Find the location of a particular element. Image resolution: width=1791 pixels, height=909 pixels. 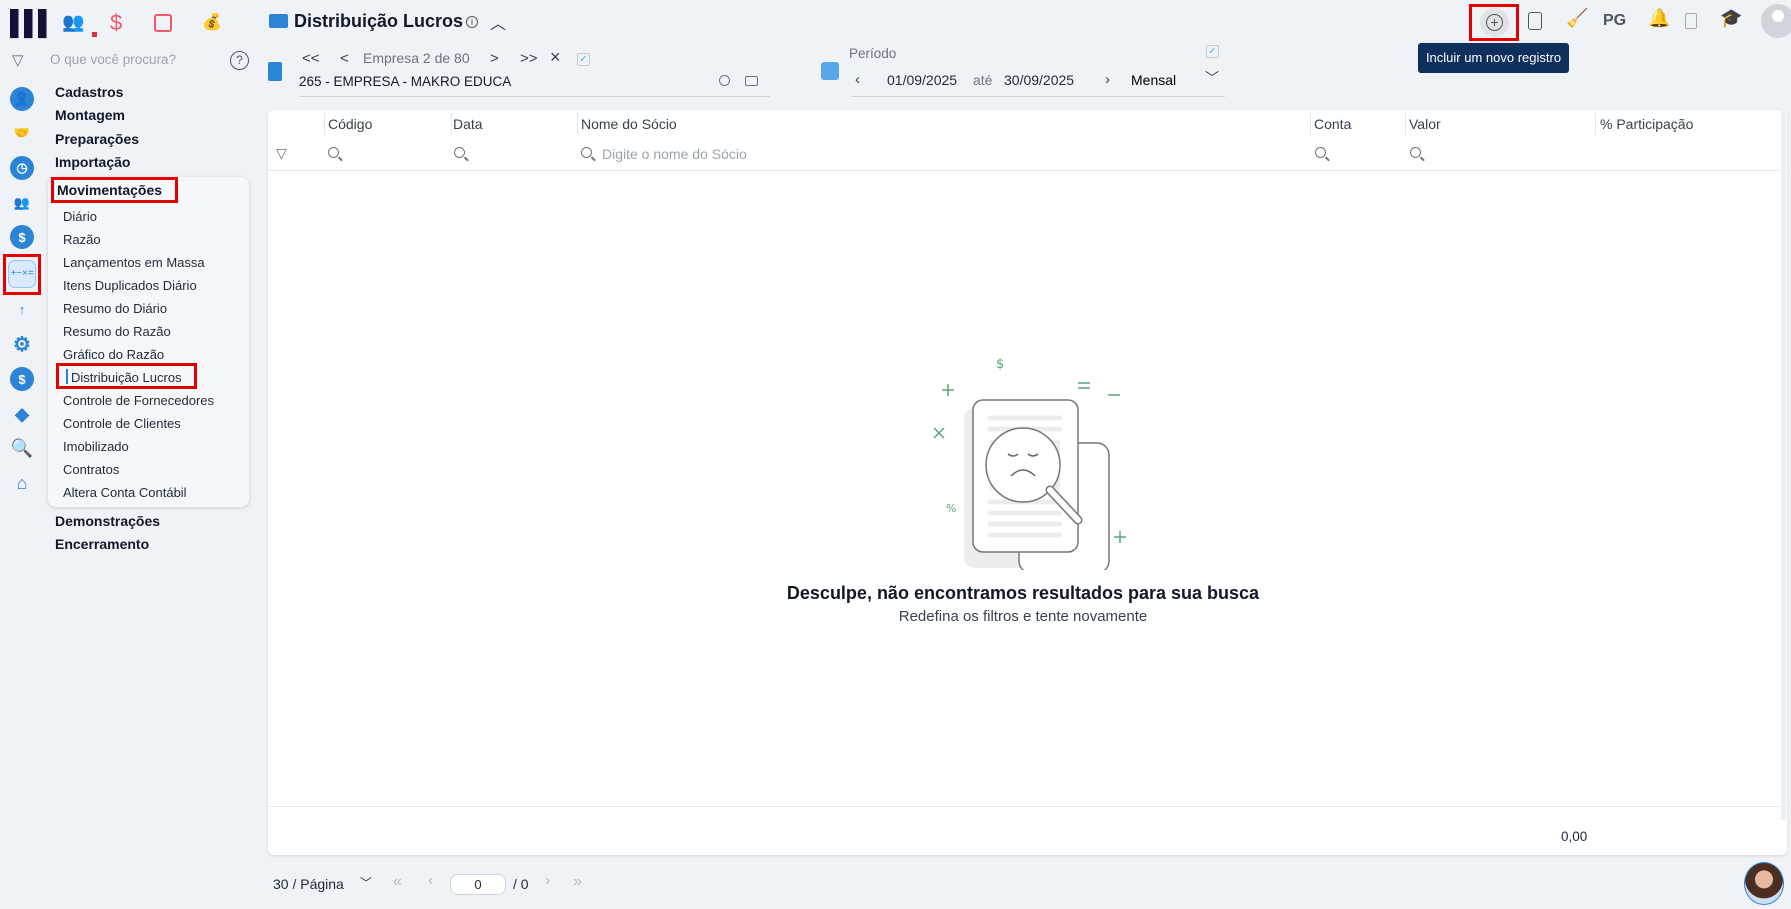

company-last-button: >> is located at coordinates (529, 58).